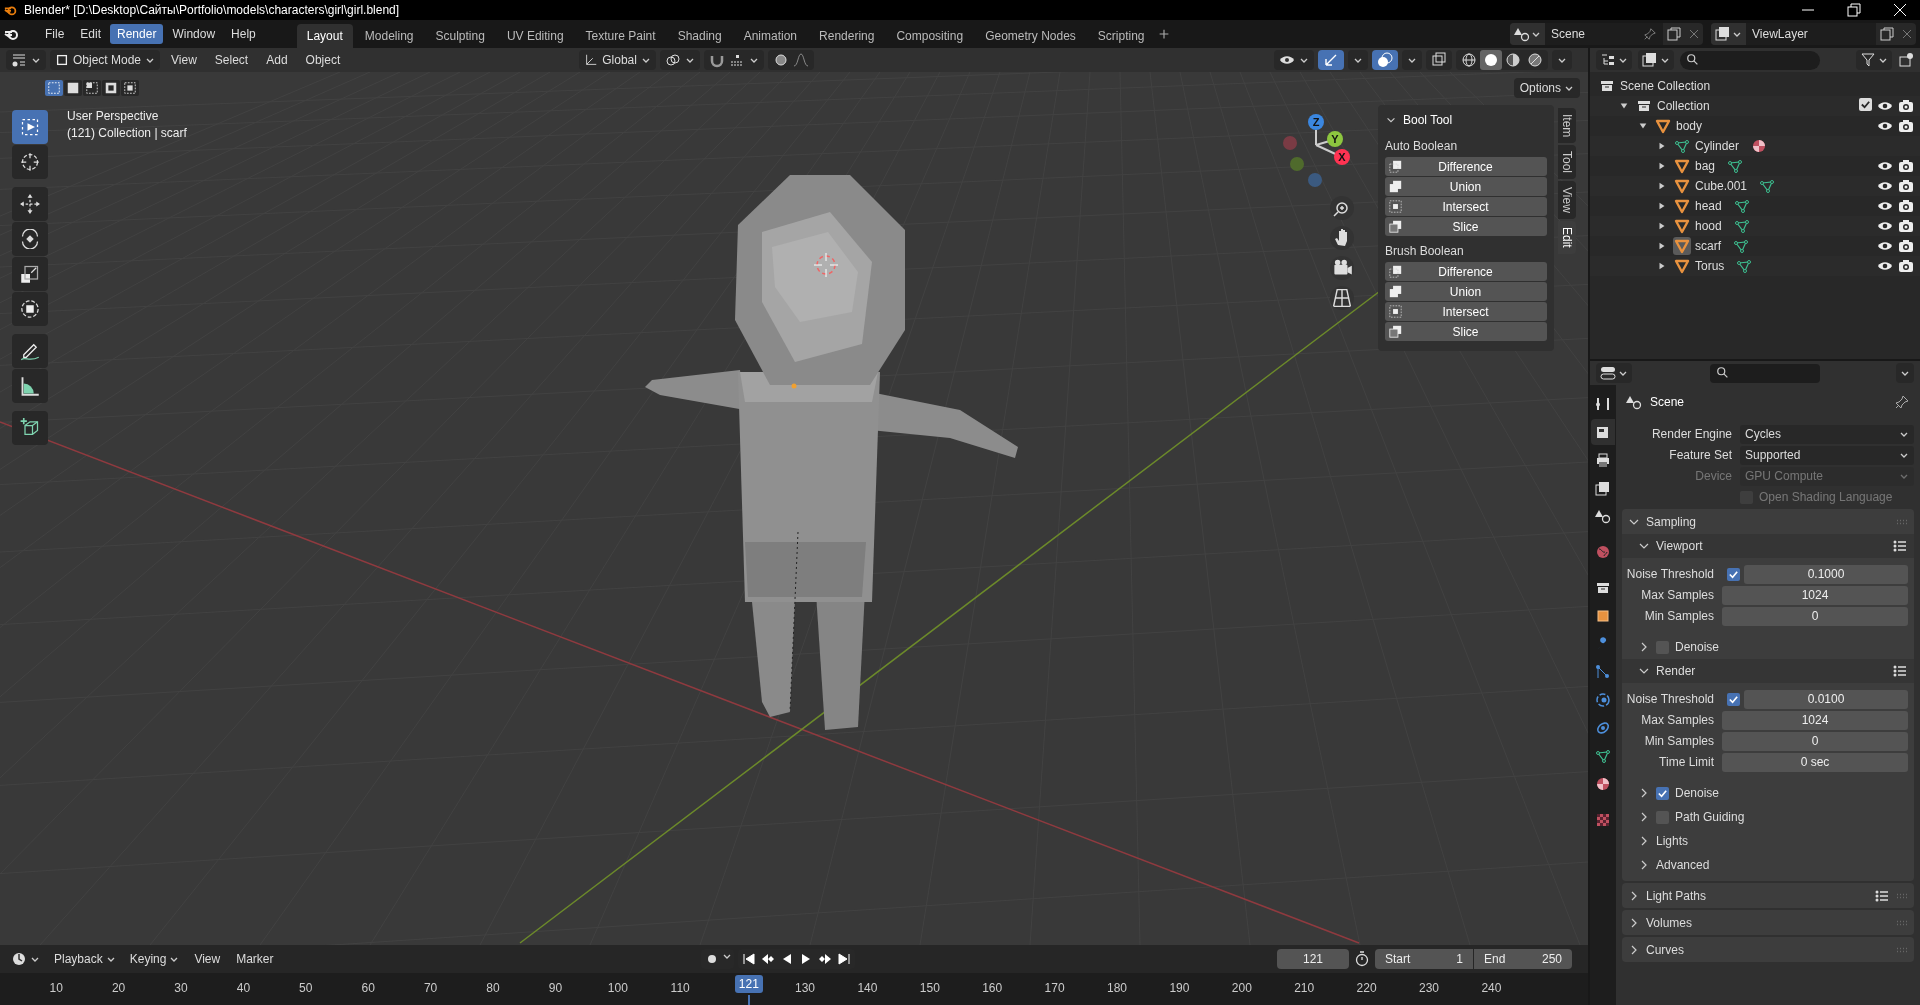 The width and height of the screenshot is (1920, 1005). What do you see at coordinates (1466, 311) in the screenshot?
I see `boolean-button: Intersect` at bounding box center [1466, 311].